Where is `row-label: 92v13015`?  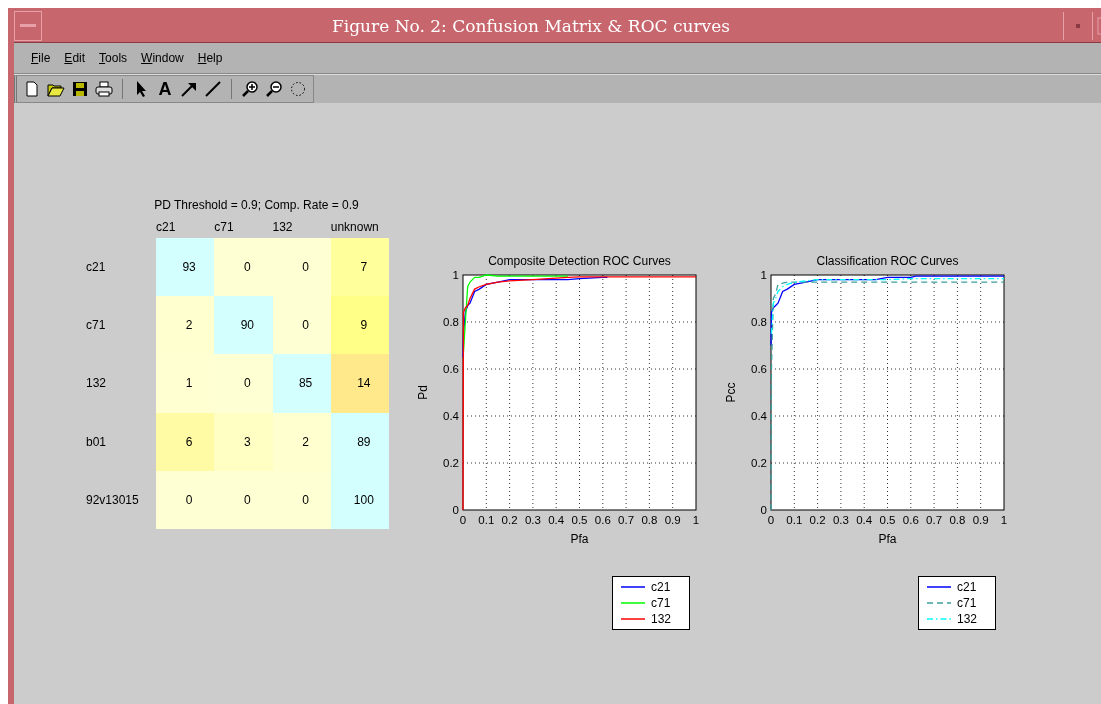
row-label: 92v13015 is located at coordinates (112, 499).